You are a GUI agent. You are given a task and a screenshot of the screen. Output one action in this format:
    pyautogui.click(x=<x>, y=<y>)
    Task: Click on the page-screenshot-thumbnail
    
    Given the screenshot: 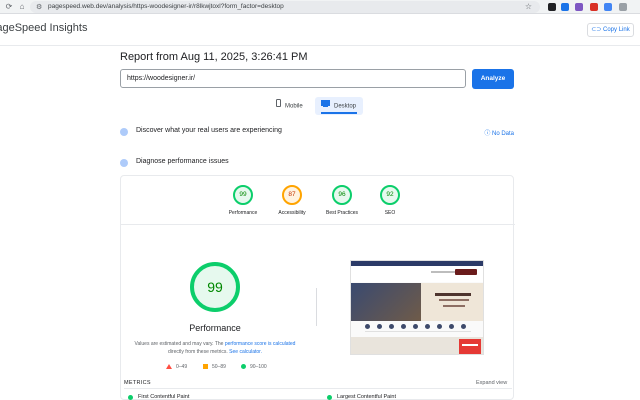 What is the action you would take?
    pyautogui.click(x=417, y=307)
    